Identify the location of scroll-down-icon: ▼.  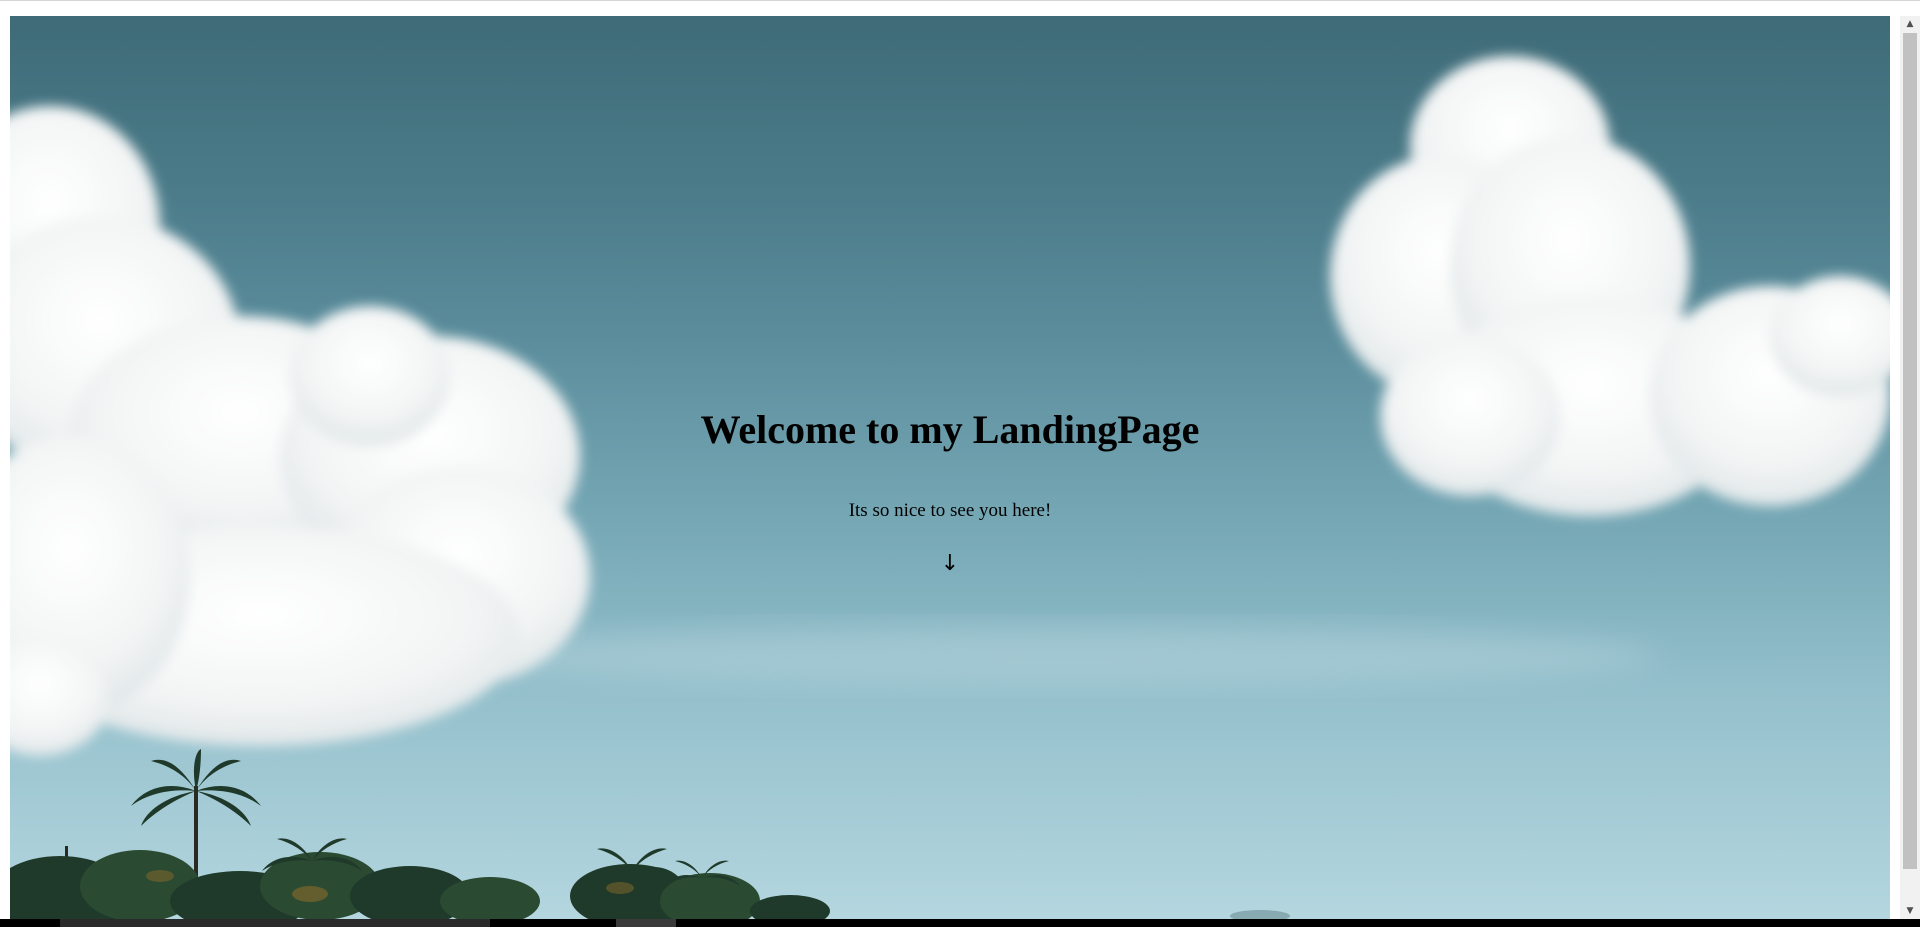
(1910, 911).